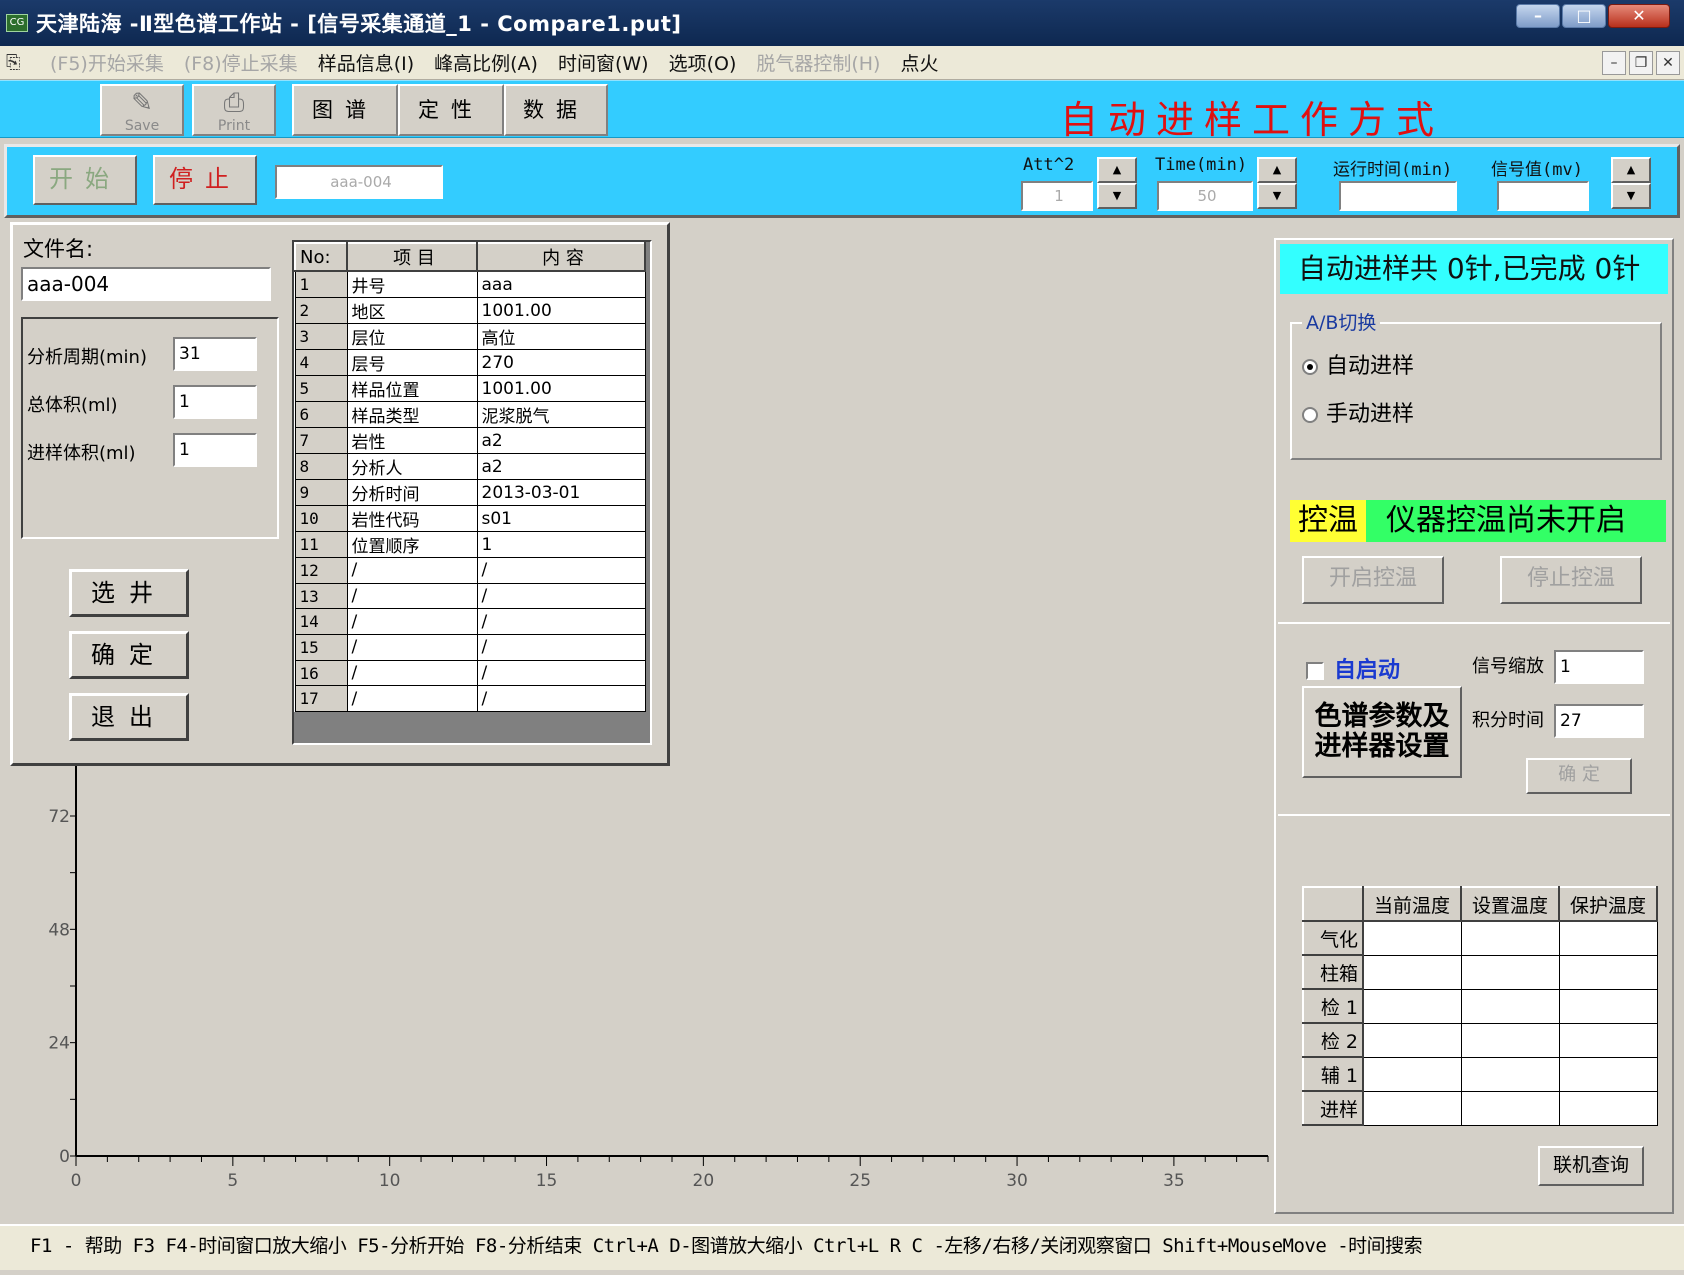  What do you see at coordinates (345, 110) in the screenshot?
I see `tab-chromatogram: 图谱` at bounding box center [345, 110].